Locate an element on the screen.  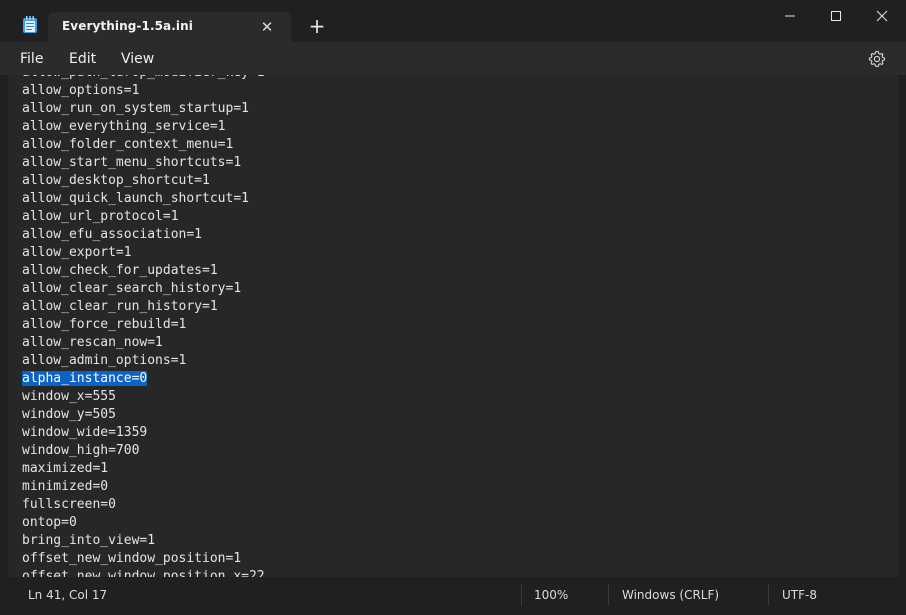
editor-line: allow_quick_launch_shortcut=1 is located at coordinates (135, 198).